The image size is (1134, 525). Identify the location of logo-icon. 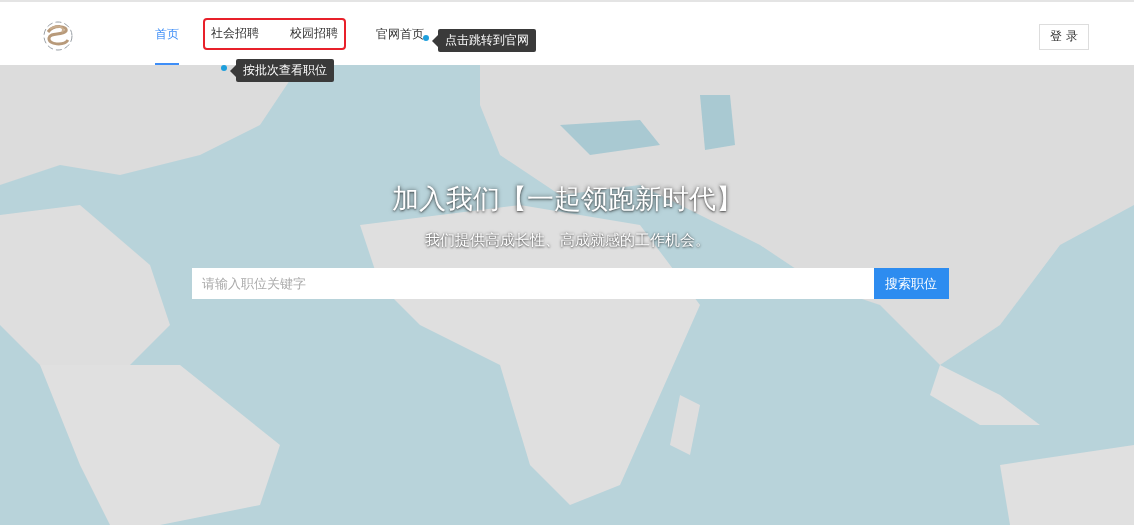
(58, 35).